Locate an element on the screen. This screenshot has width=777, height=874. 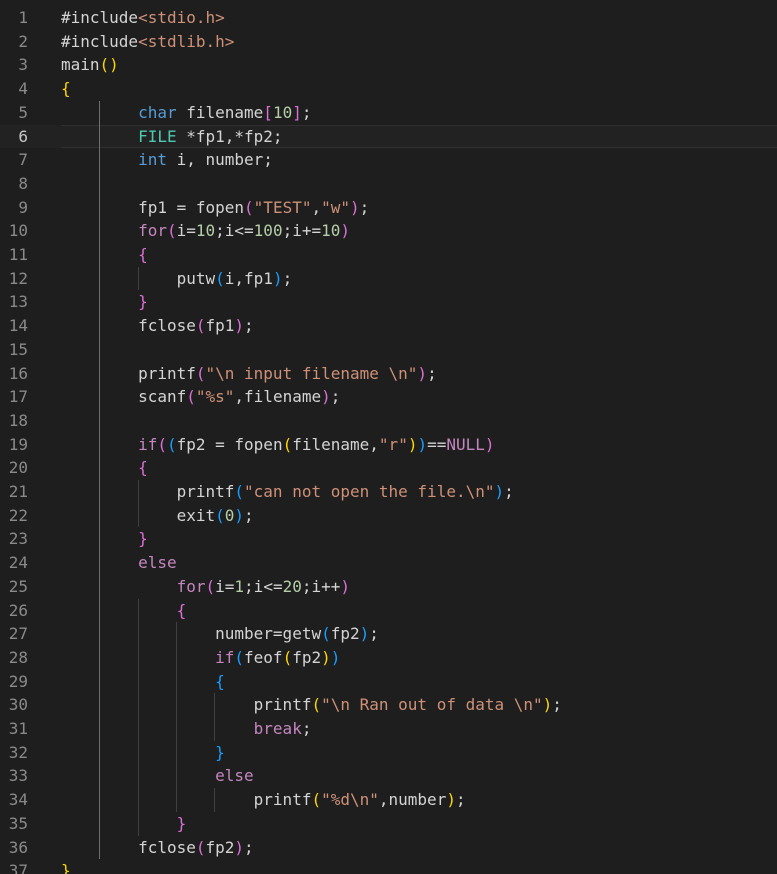
code-line: 23 } is located at coordinates (388, 539).